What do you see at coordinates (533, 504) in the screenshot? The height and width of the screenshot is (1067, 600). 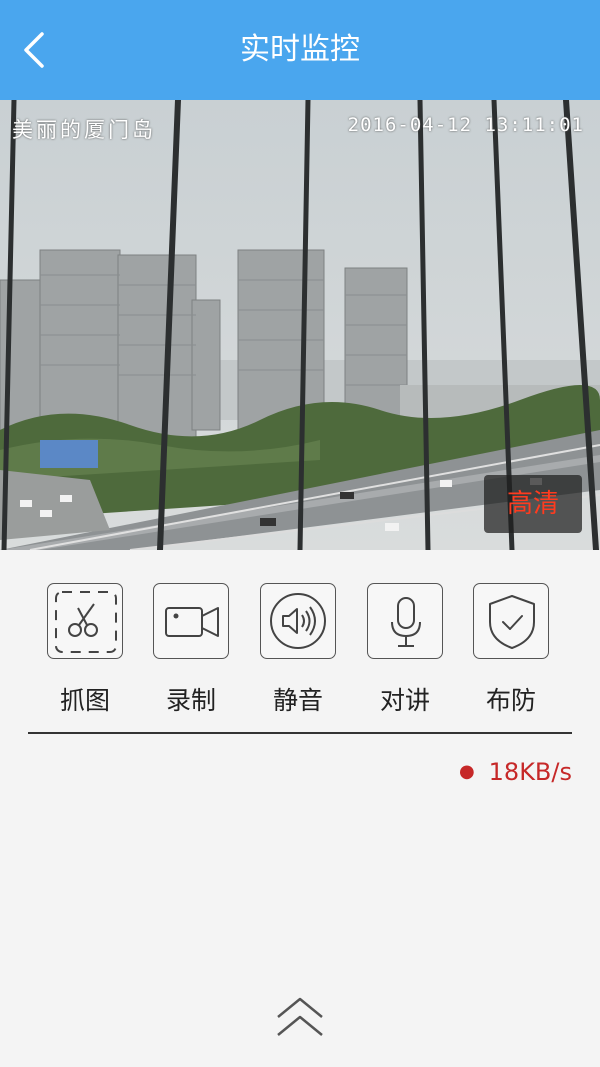 I see `hd-quality-button: 高清` at bounding box center [533, 504].